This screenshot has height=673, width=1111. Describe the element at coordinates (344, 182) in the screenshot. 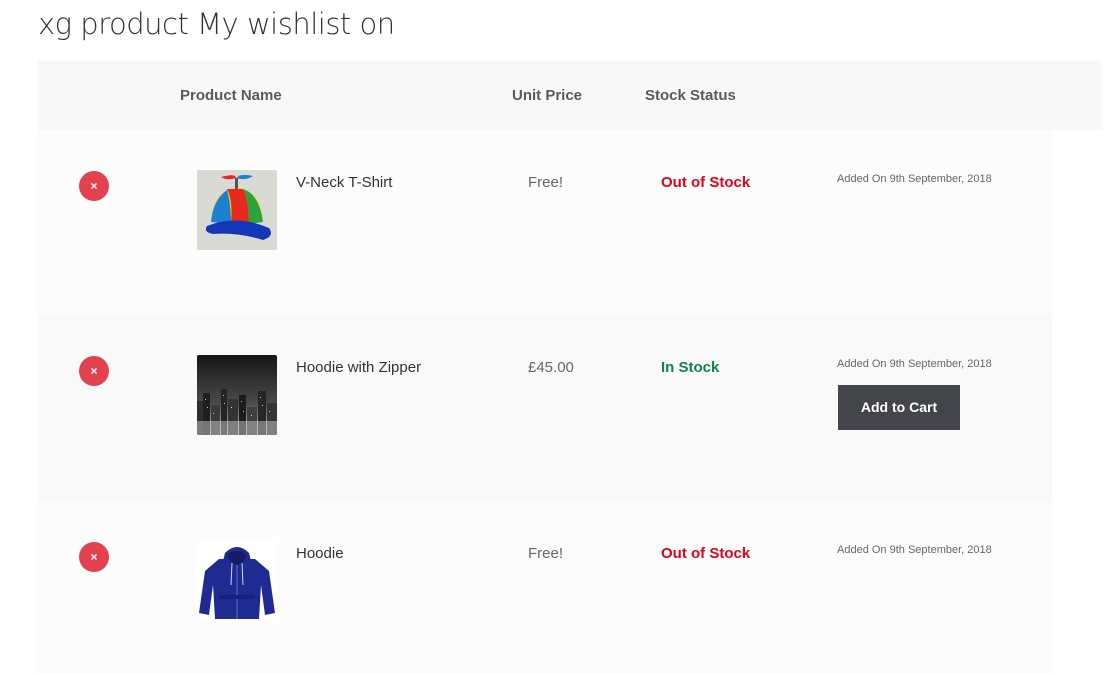

I see `product-name-link: V-Neck T-Shirt` at that location.